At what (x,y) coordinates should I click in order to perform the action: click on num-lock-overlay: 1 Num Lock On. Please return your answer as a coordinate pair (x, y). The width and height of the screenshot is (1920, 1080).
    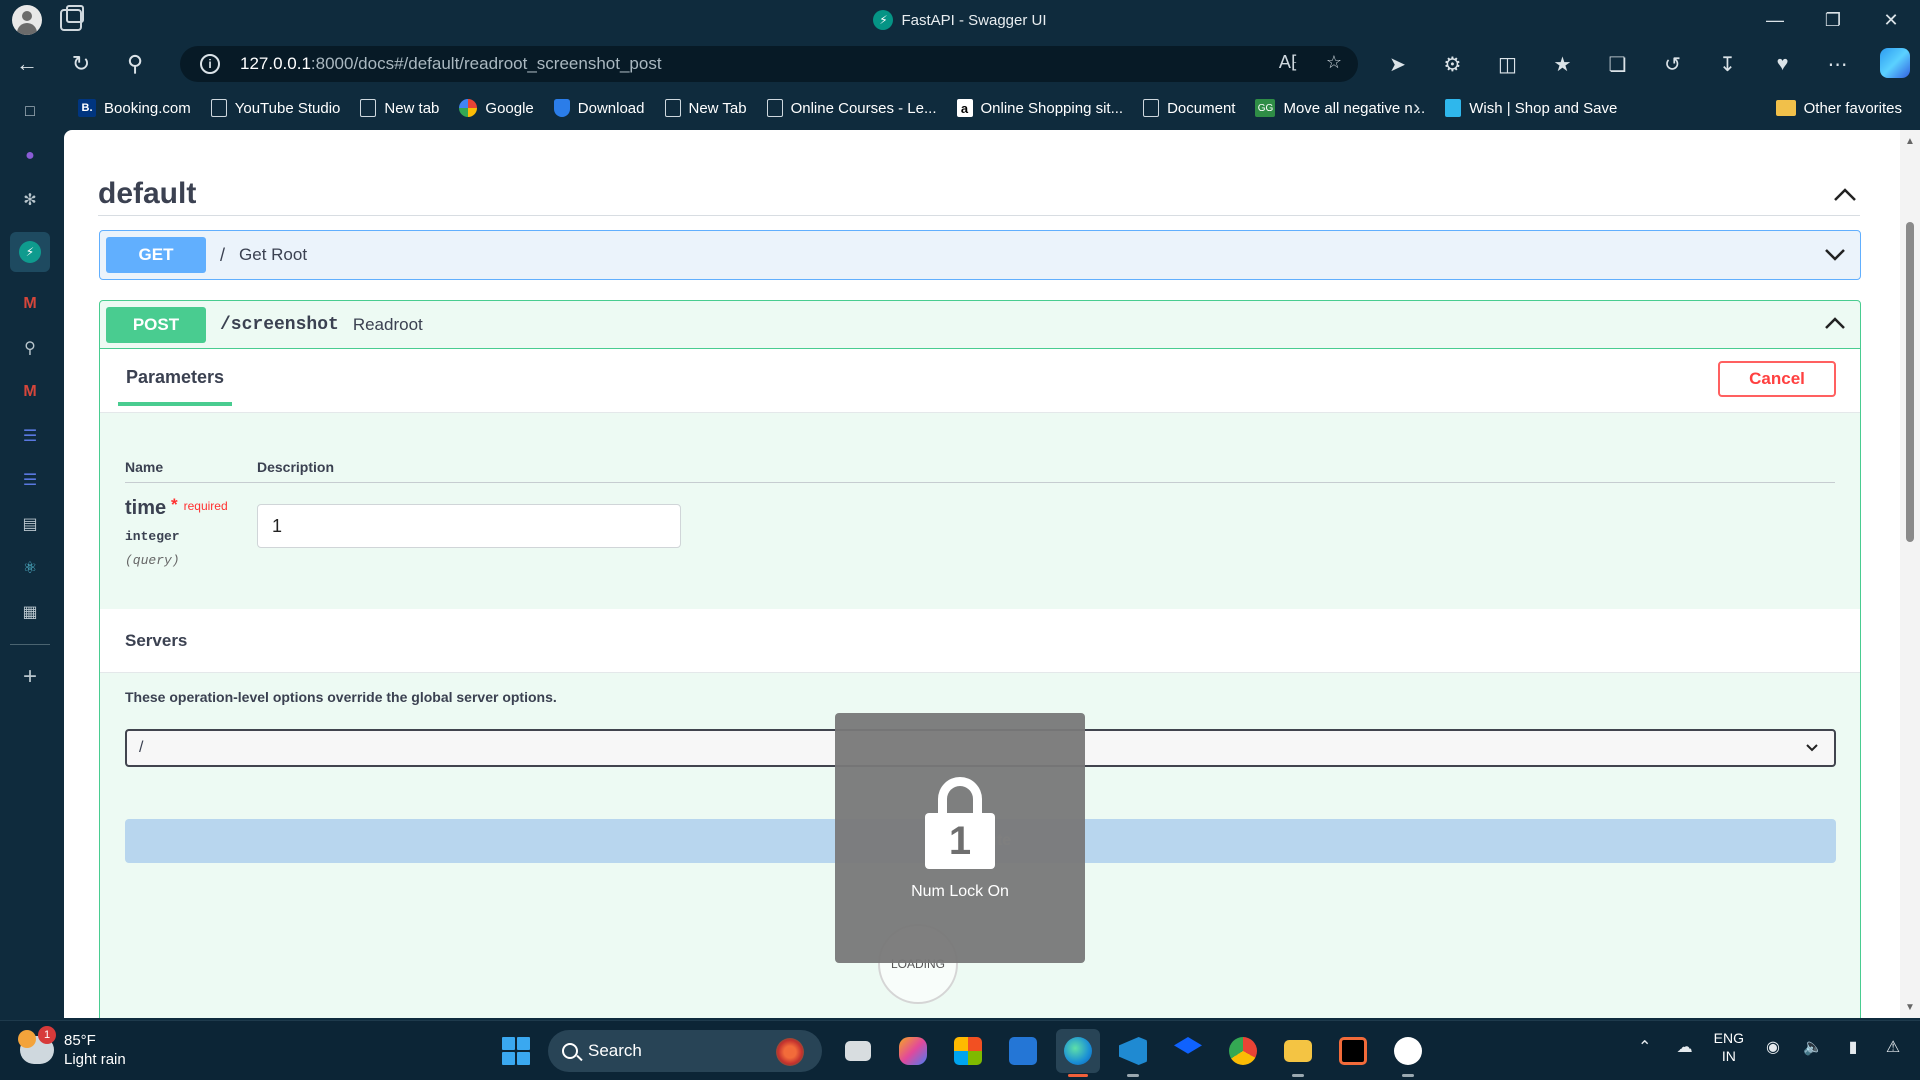
    Looking at the image, I should click on (960, 838).